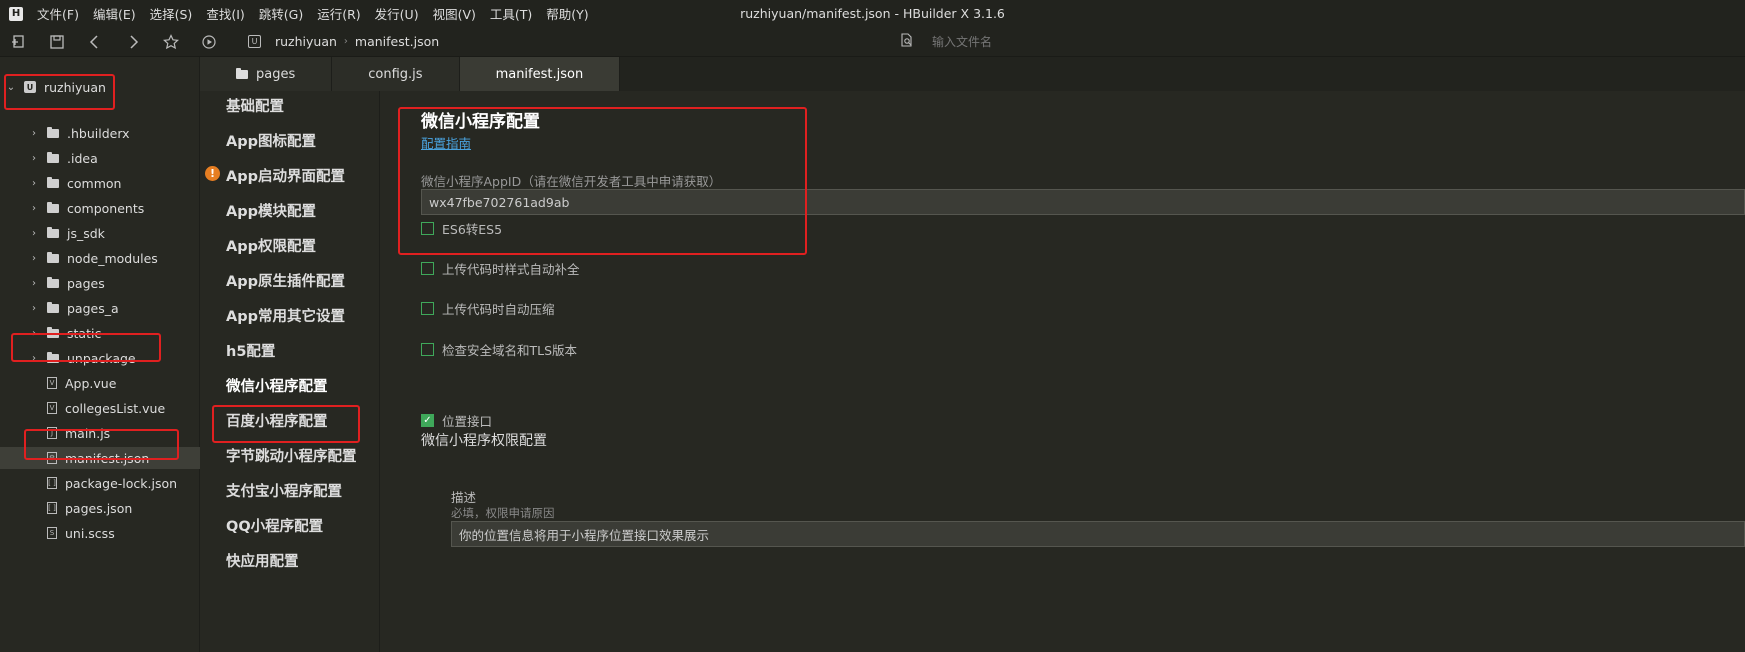  Describe the element at coordinates (427, 420) in the screenshot. I see `checkbox-checked-icon: ✓` at that location.